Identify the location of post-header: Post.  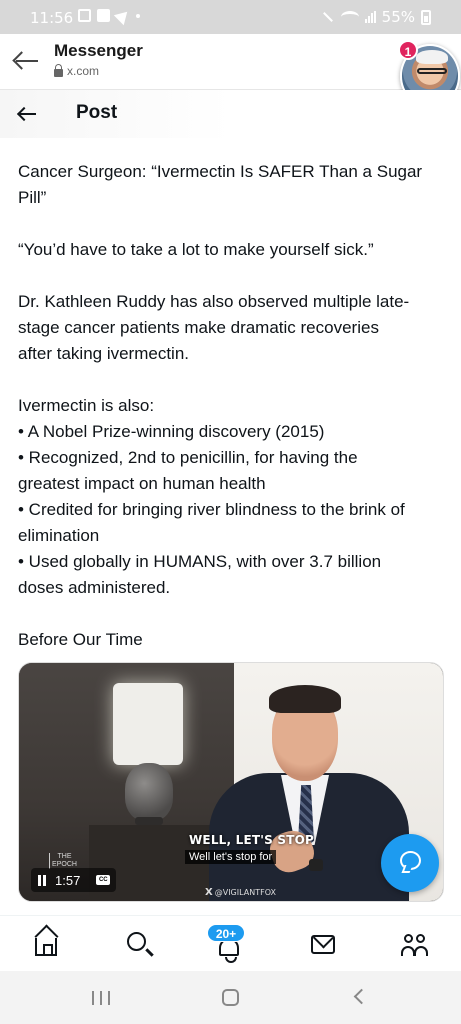
(230, 114).